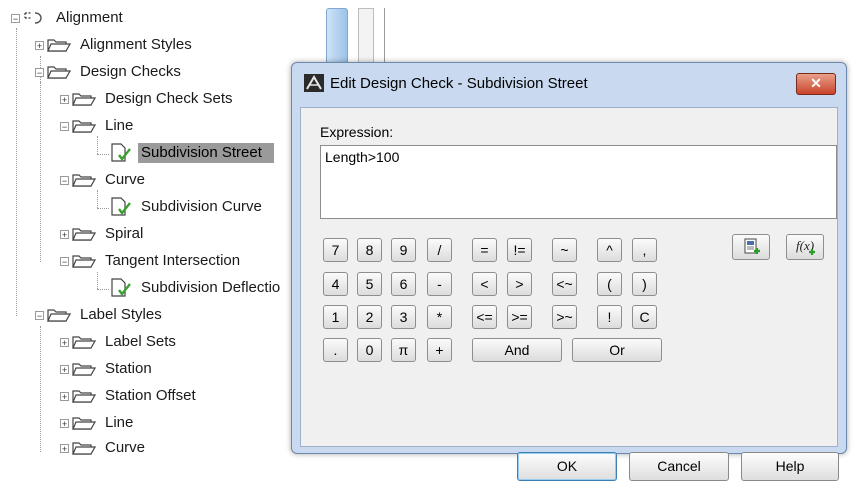  I want to click on cancel-button: Cancel, so click(679, 466).